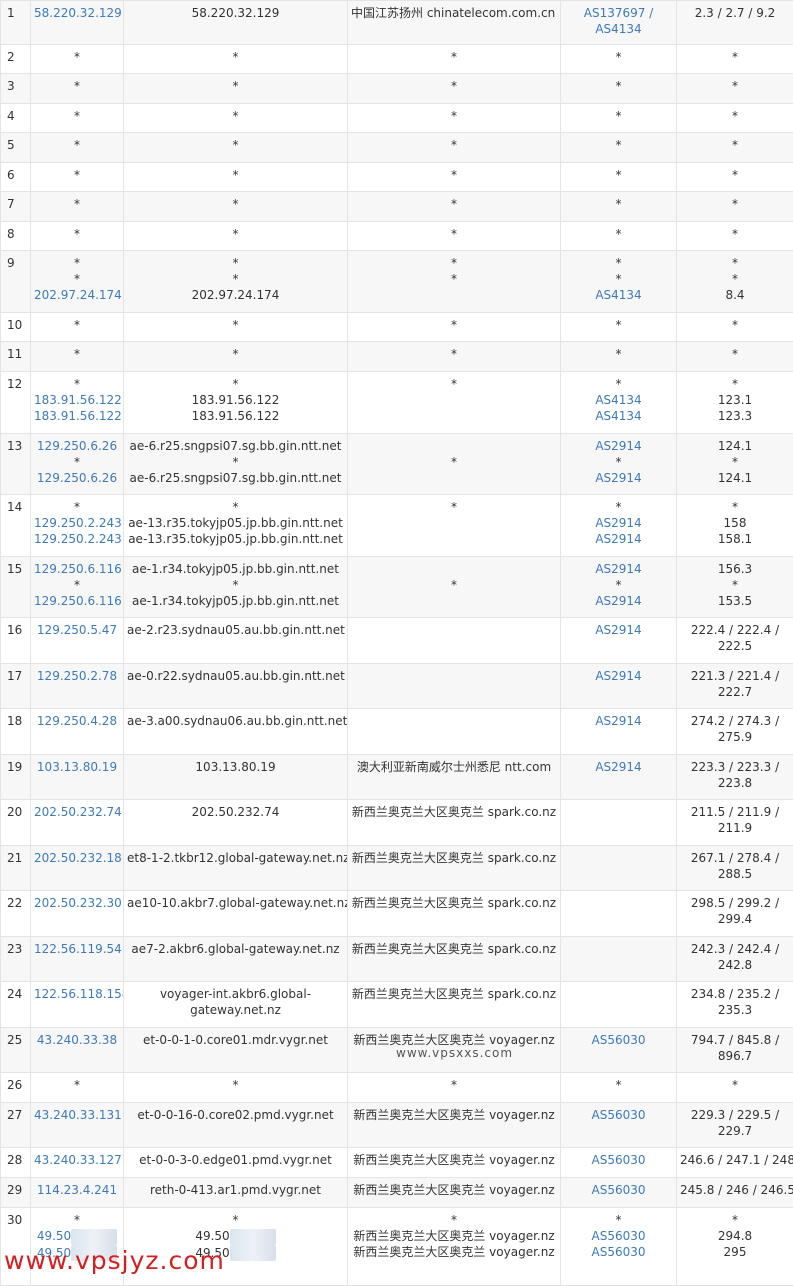  Describe the element at coordinates (77, 777) in the screenshot. I see `hop-ip: 103.13.80.19` at that location.